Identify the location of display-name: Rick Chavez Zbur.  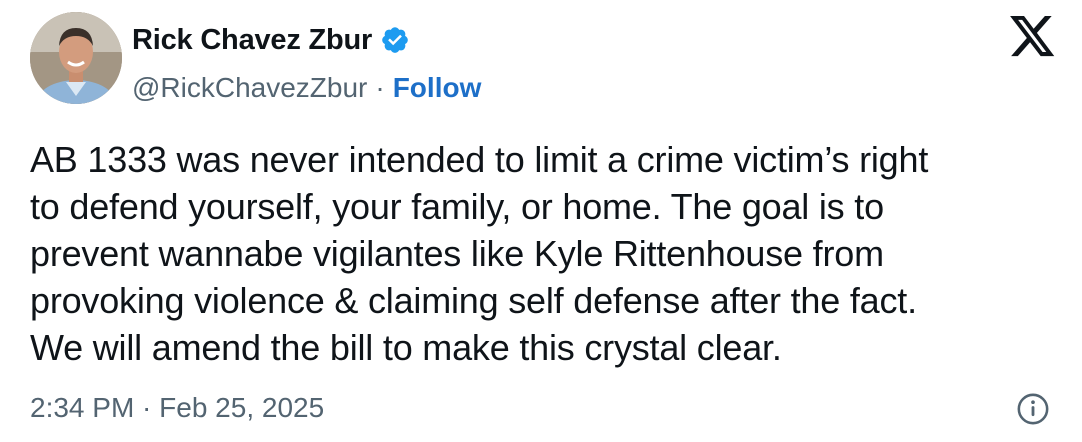
(252, 40).